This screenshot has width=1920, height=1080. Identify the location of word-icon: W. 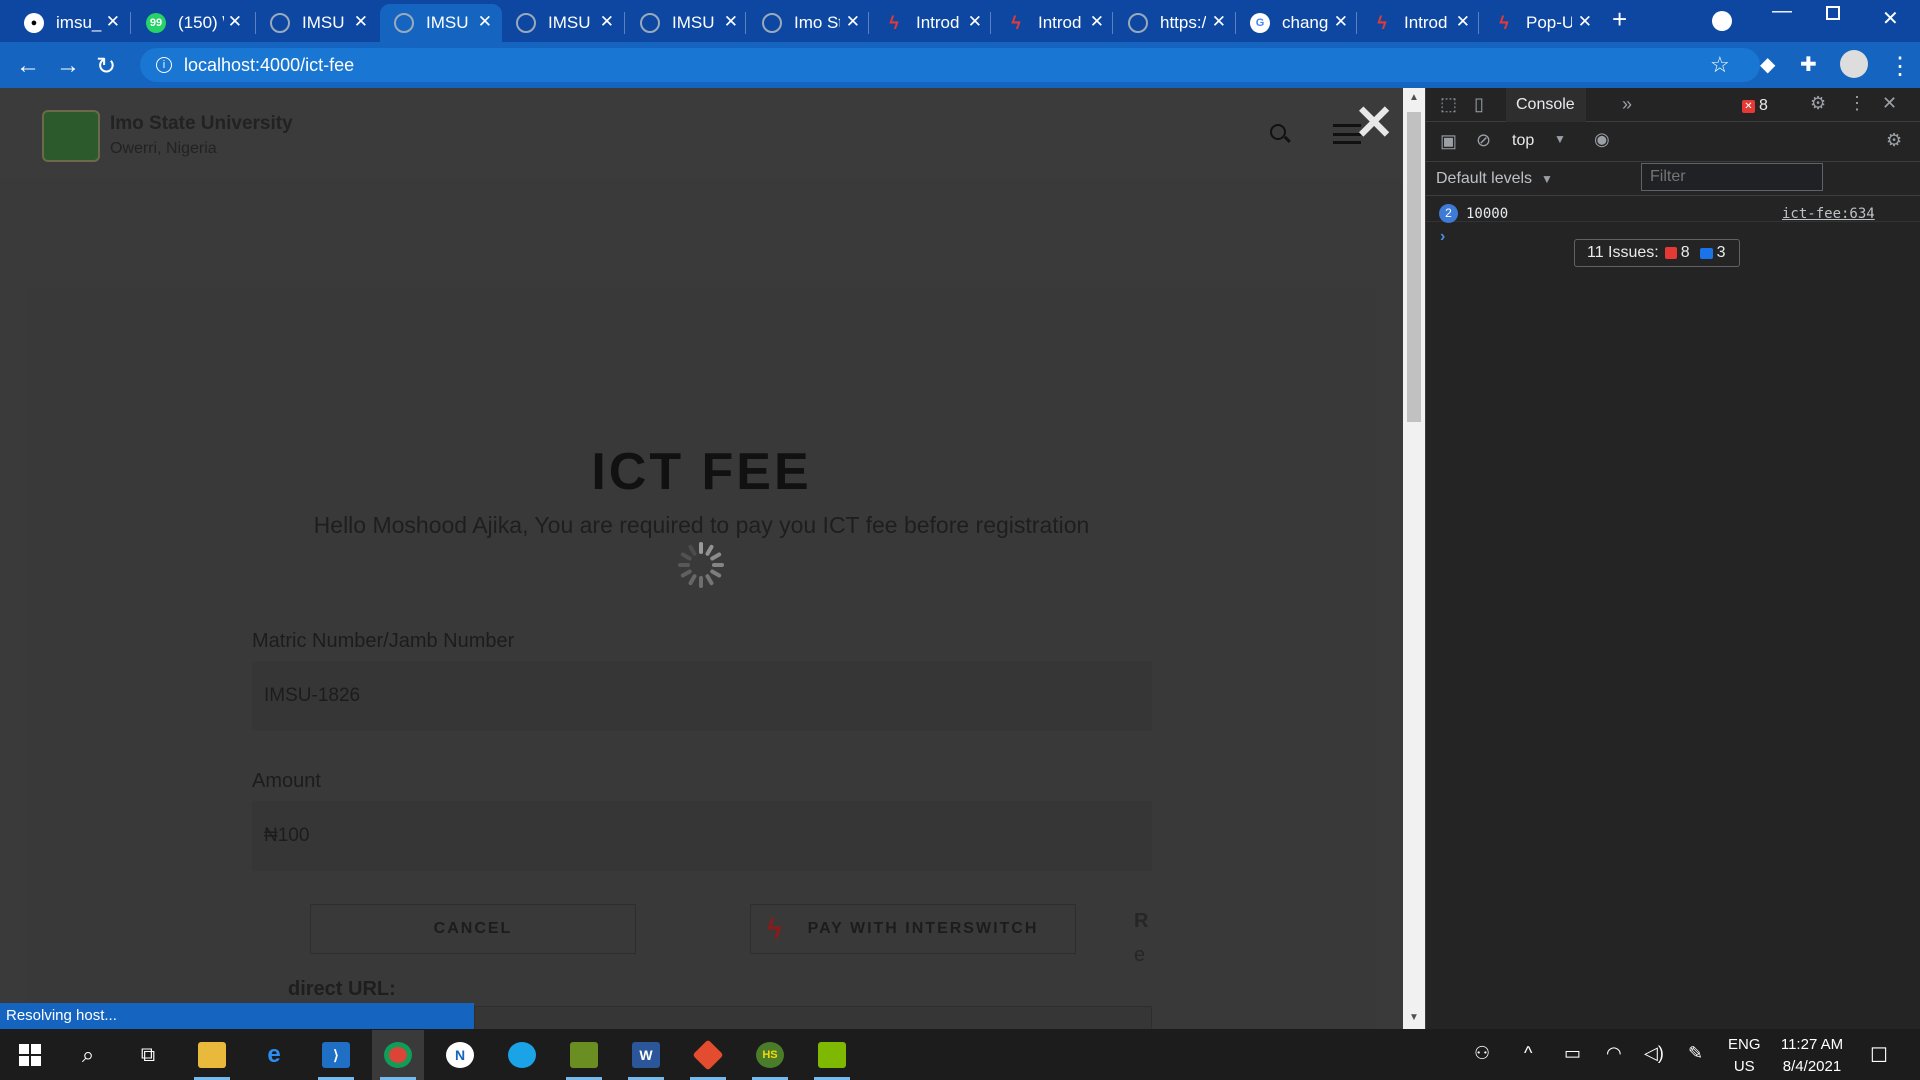
(646, 1055).